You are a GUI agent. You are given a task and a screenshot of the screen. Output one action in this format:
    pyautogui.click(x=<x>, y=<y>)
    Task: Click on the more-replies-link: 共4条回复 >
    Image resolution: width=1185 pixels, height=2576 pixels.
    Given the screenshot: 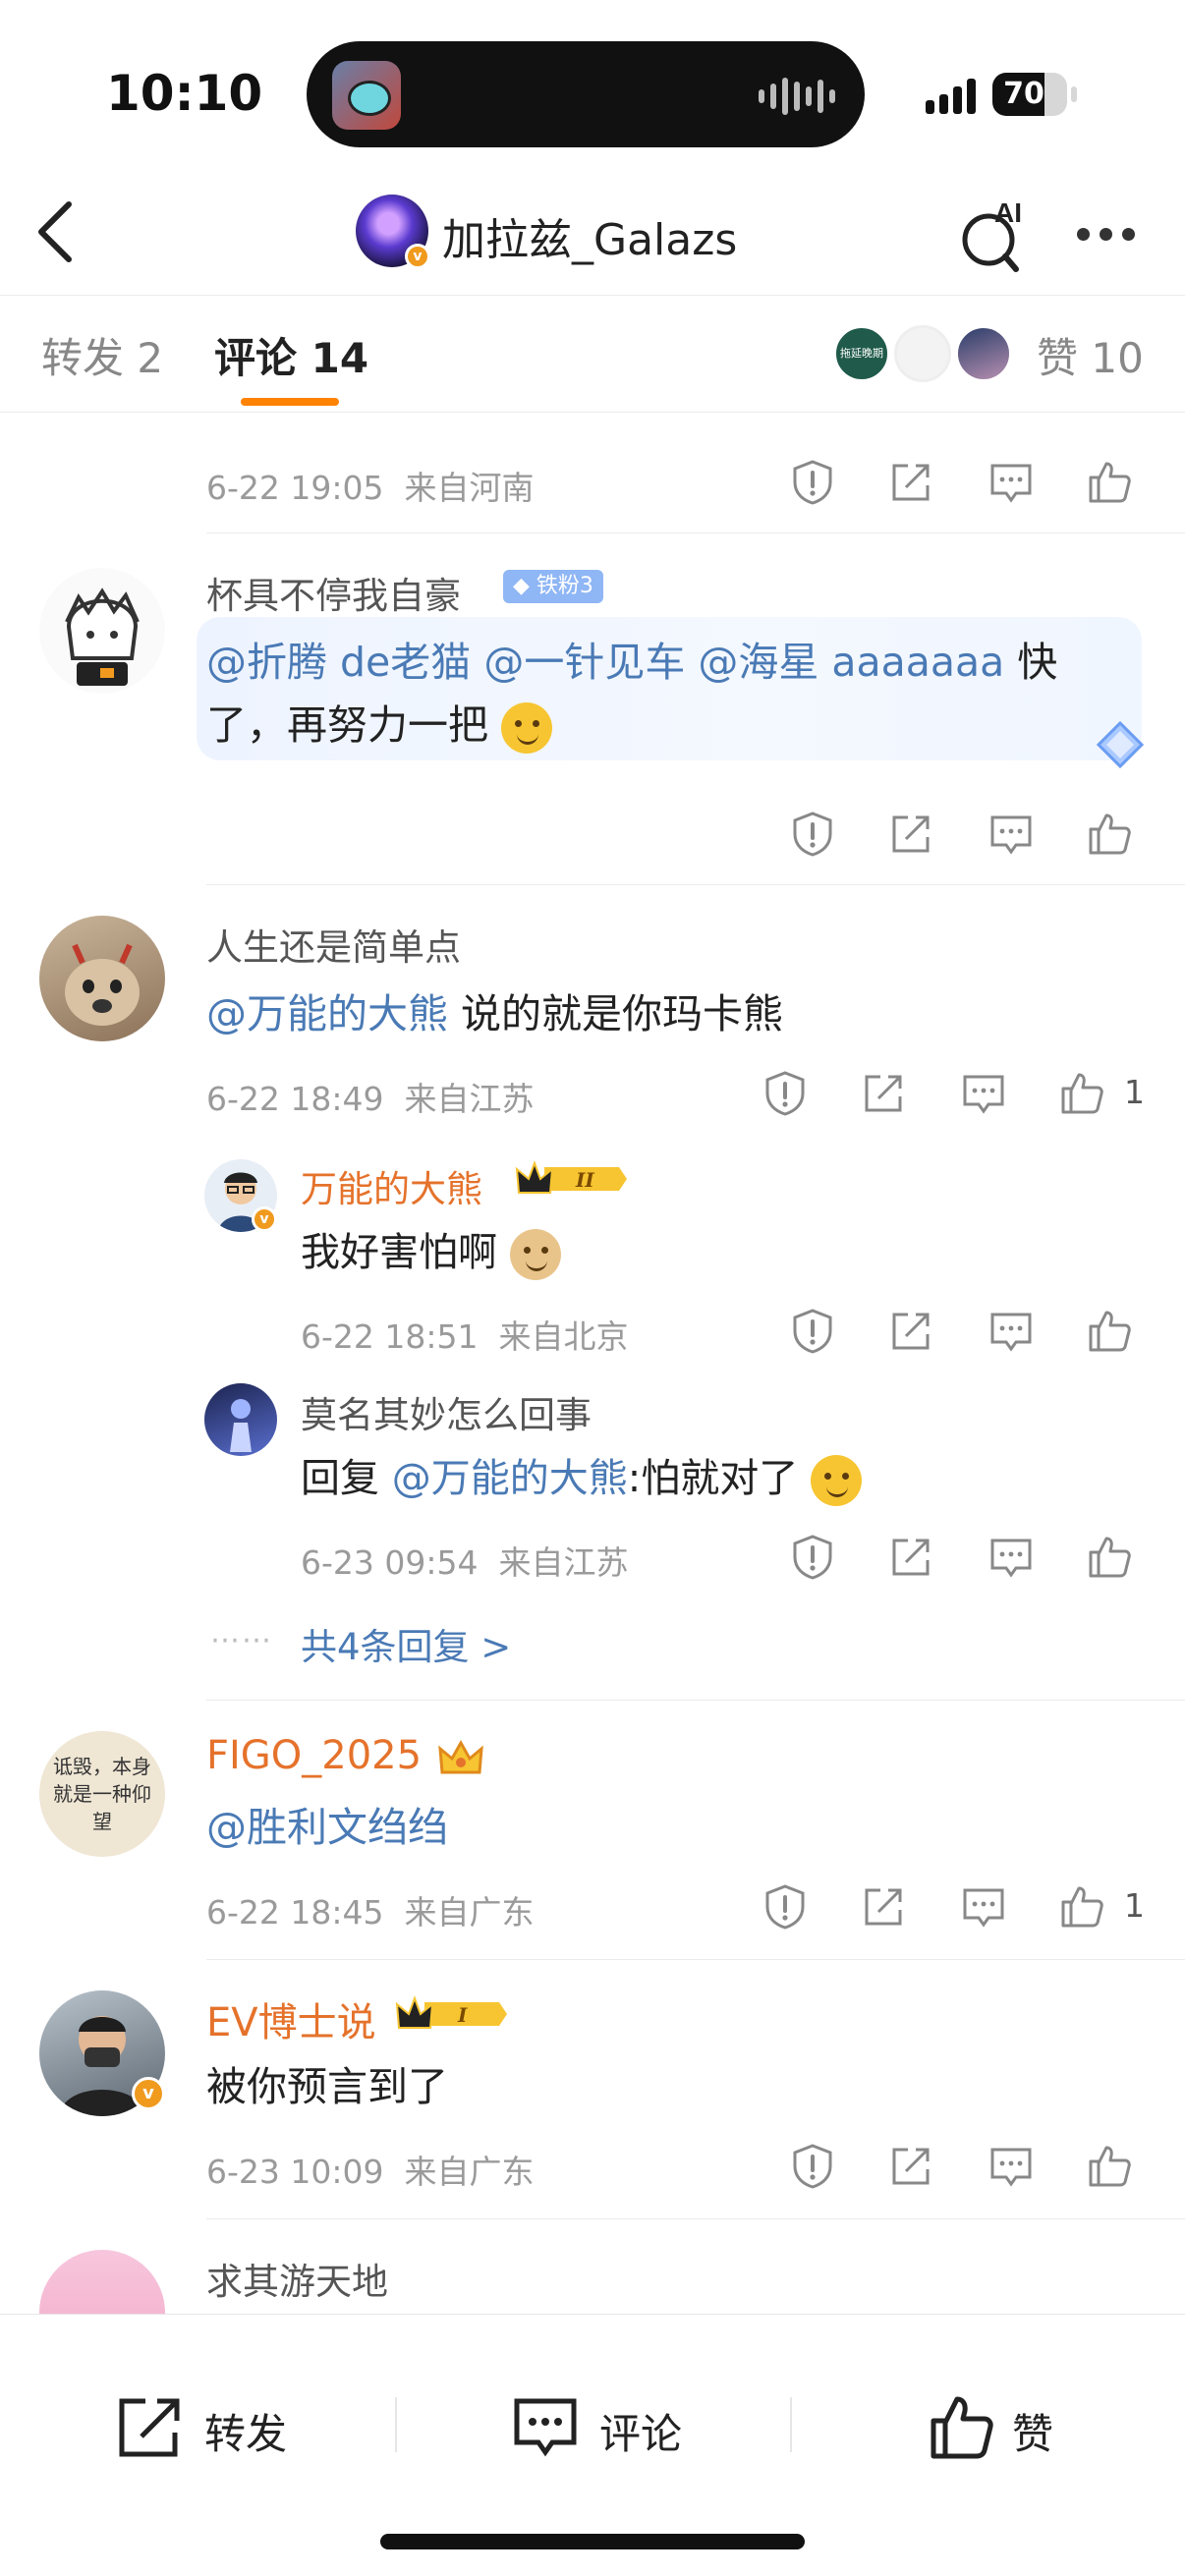 What is the action you would take?
    pyautogui.click(x=406, y=1643)
    